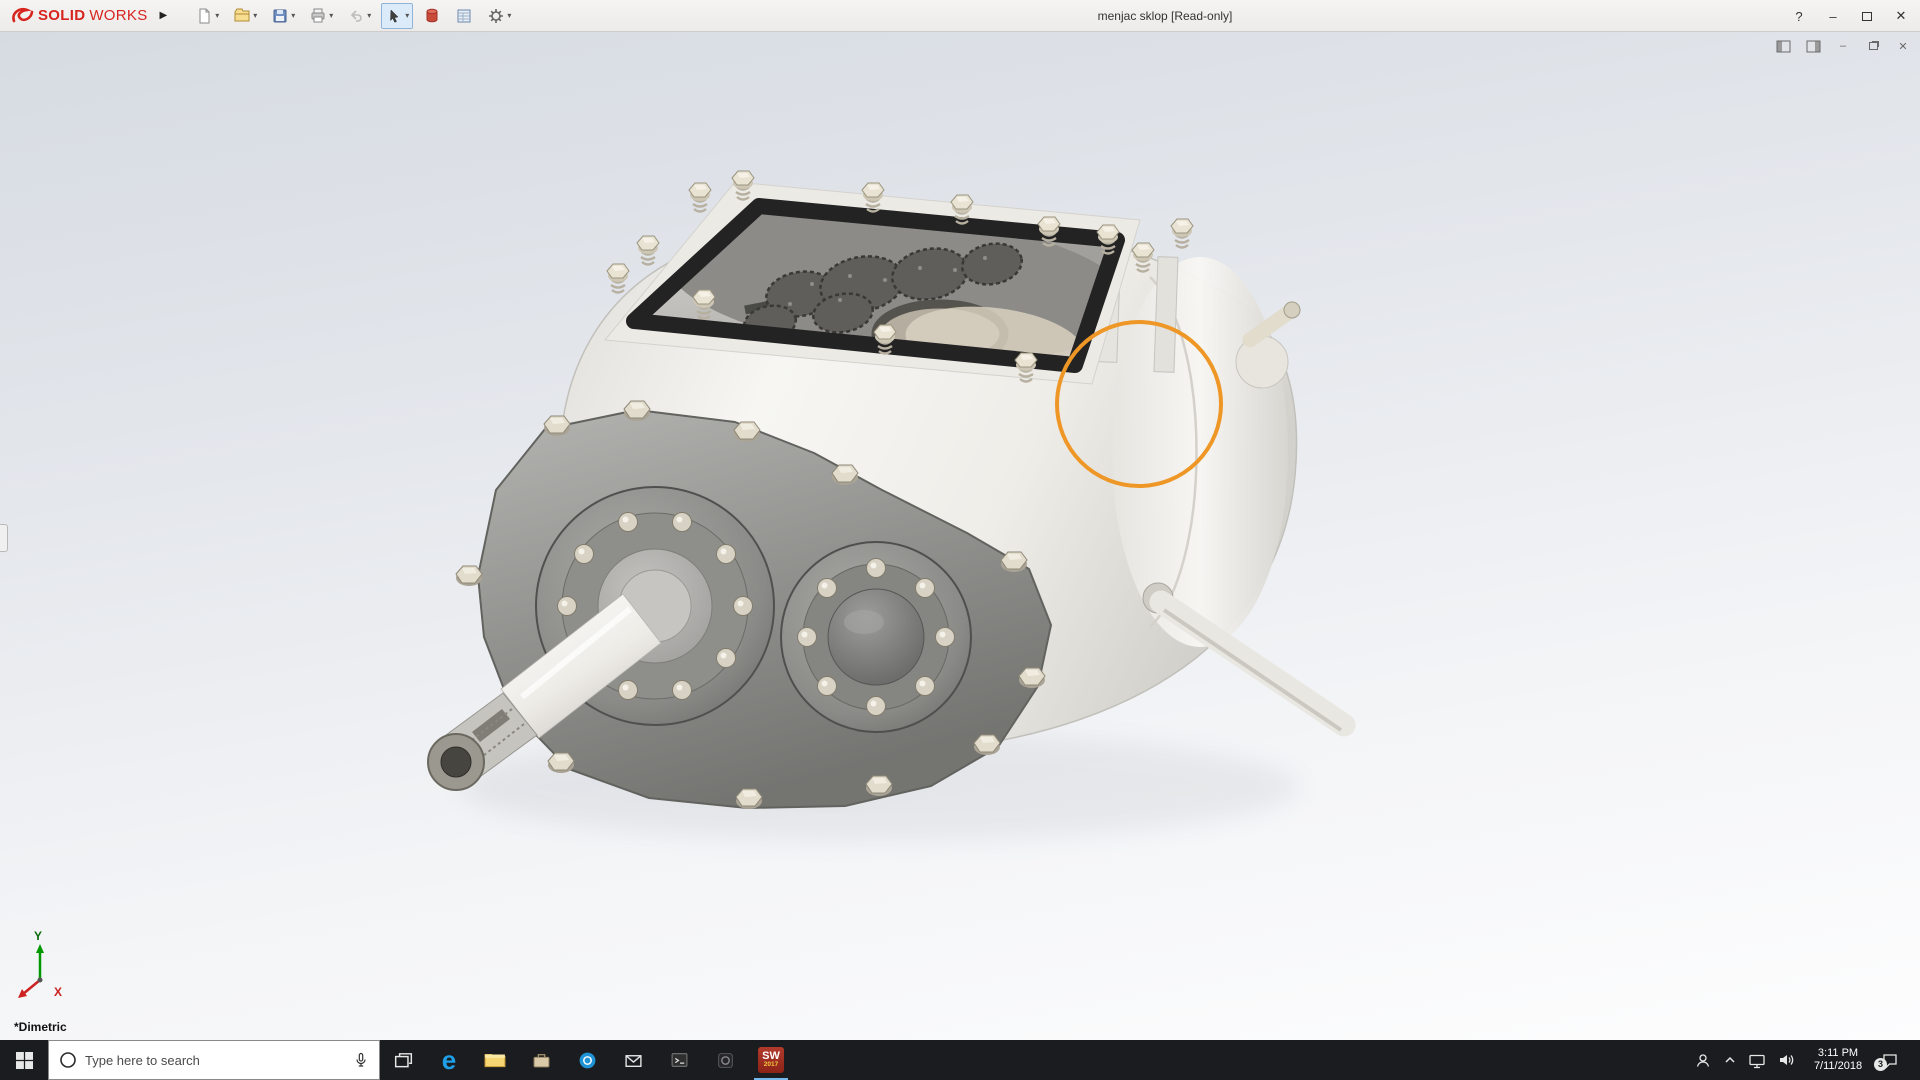  I want to click on taskbar-app-skype, so click(587, 1060).